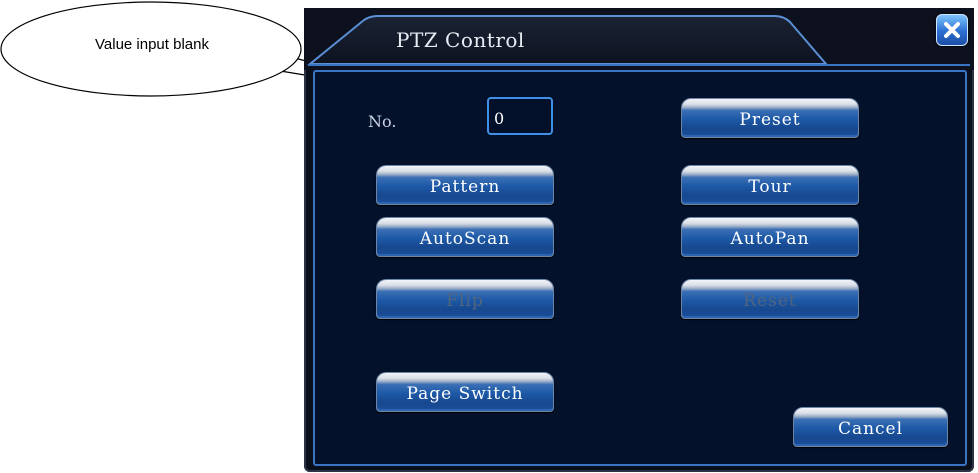  What do you see at coordinates (770, 118) in the screenshot?
I see `preset-button: Preset` at bounding box center [770, 118].